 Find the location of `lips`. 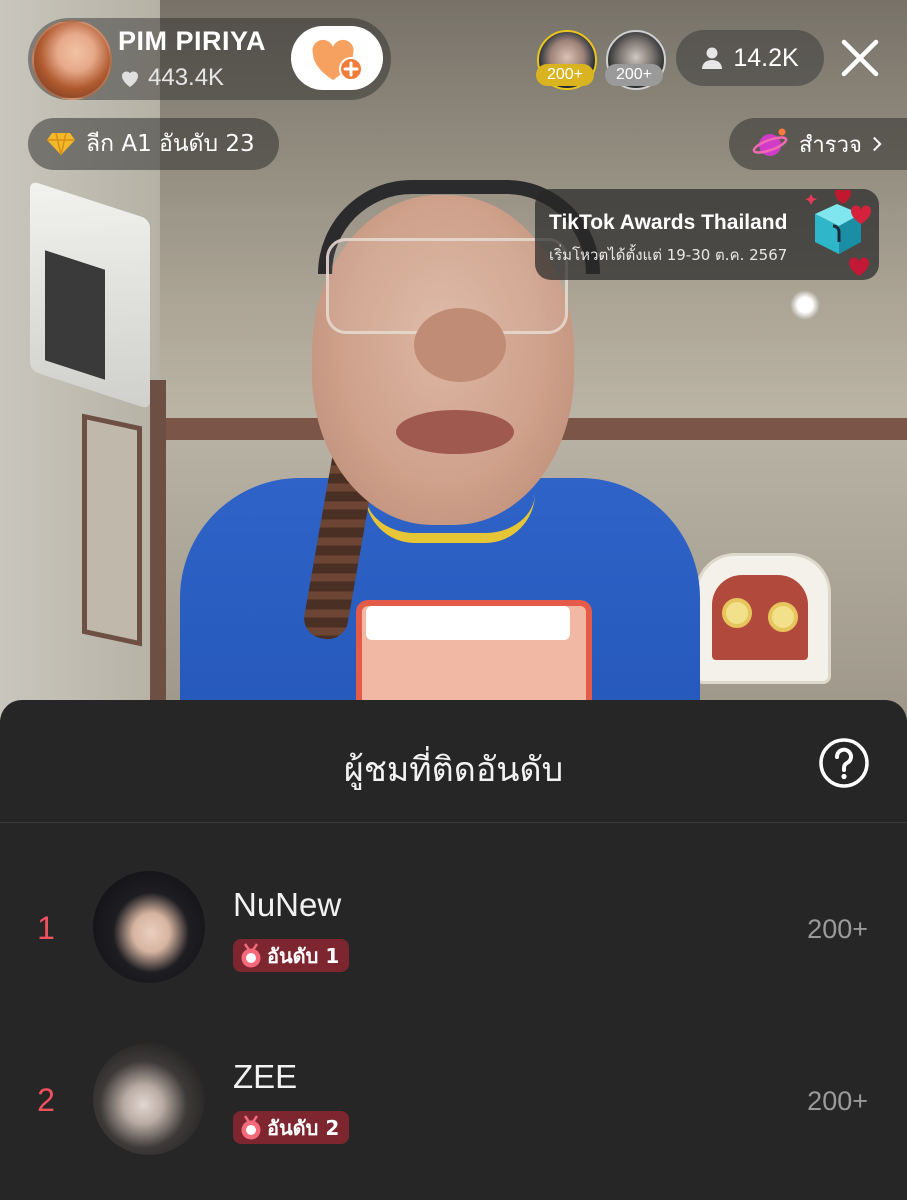

lips is located at coordinates (455, 432).